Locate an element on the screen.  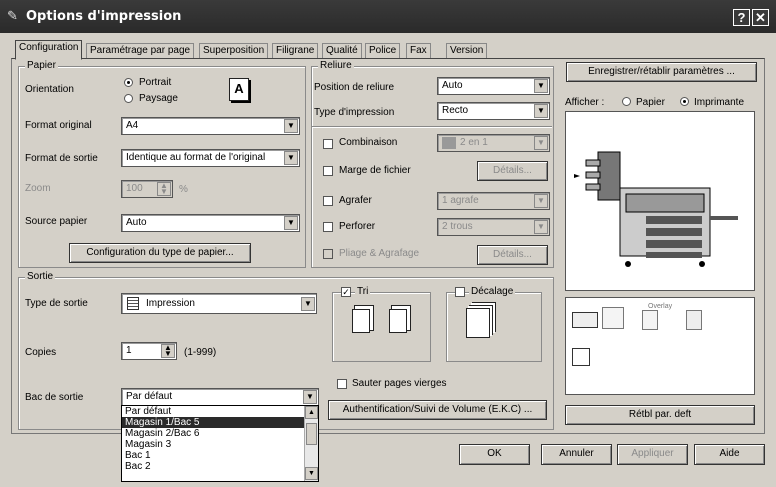
type-impression-select: Recto ▼ is located at coordinates (493, 111).